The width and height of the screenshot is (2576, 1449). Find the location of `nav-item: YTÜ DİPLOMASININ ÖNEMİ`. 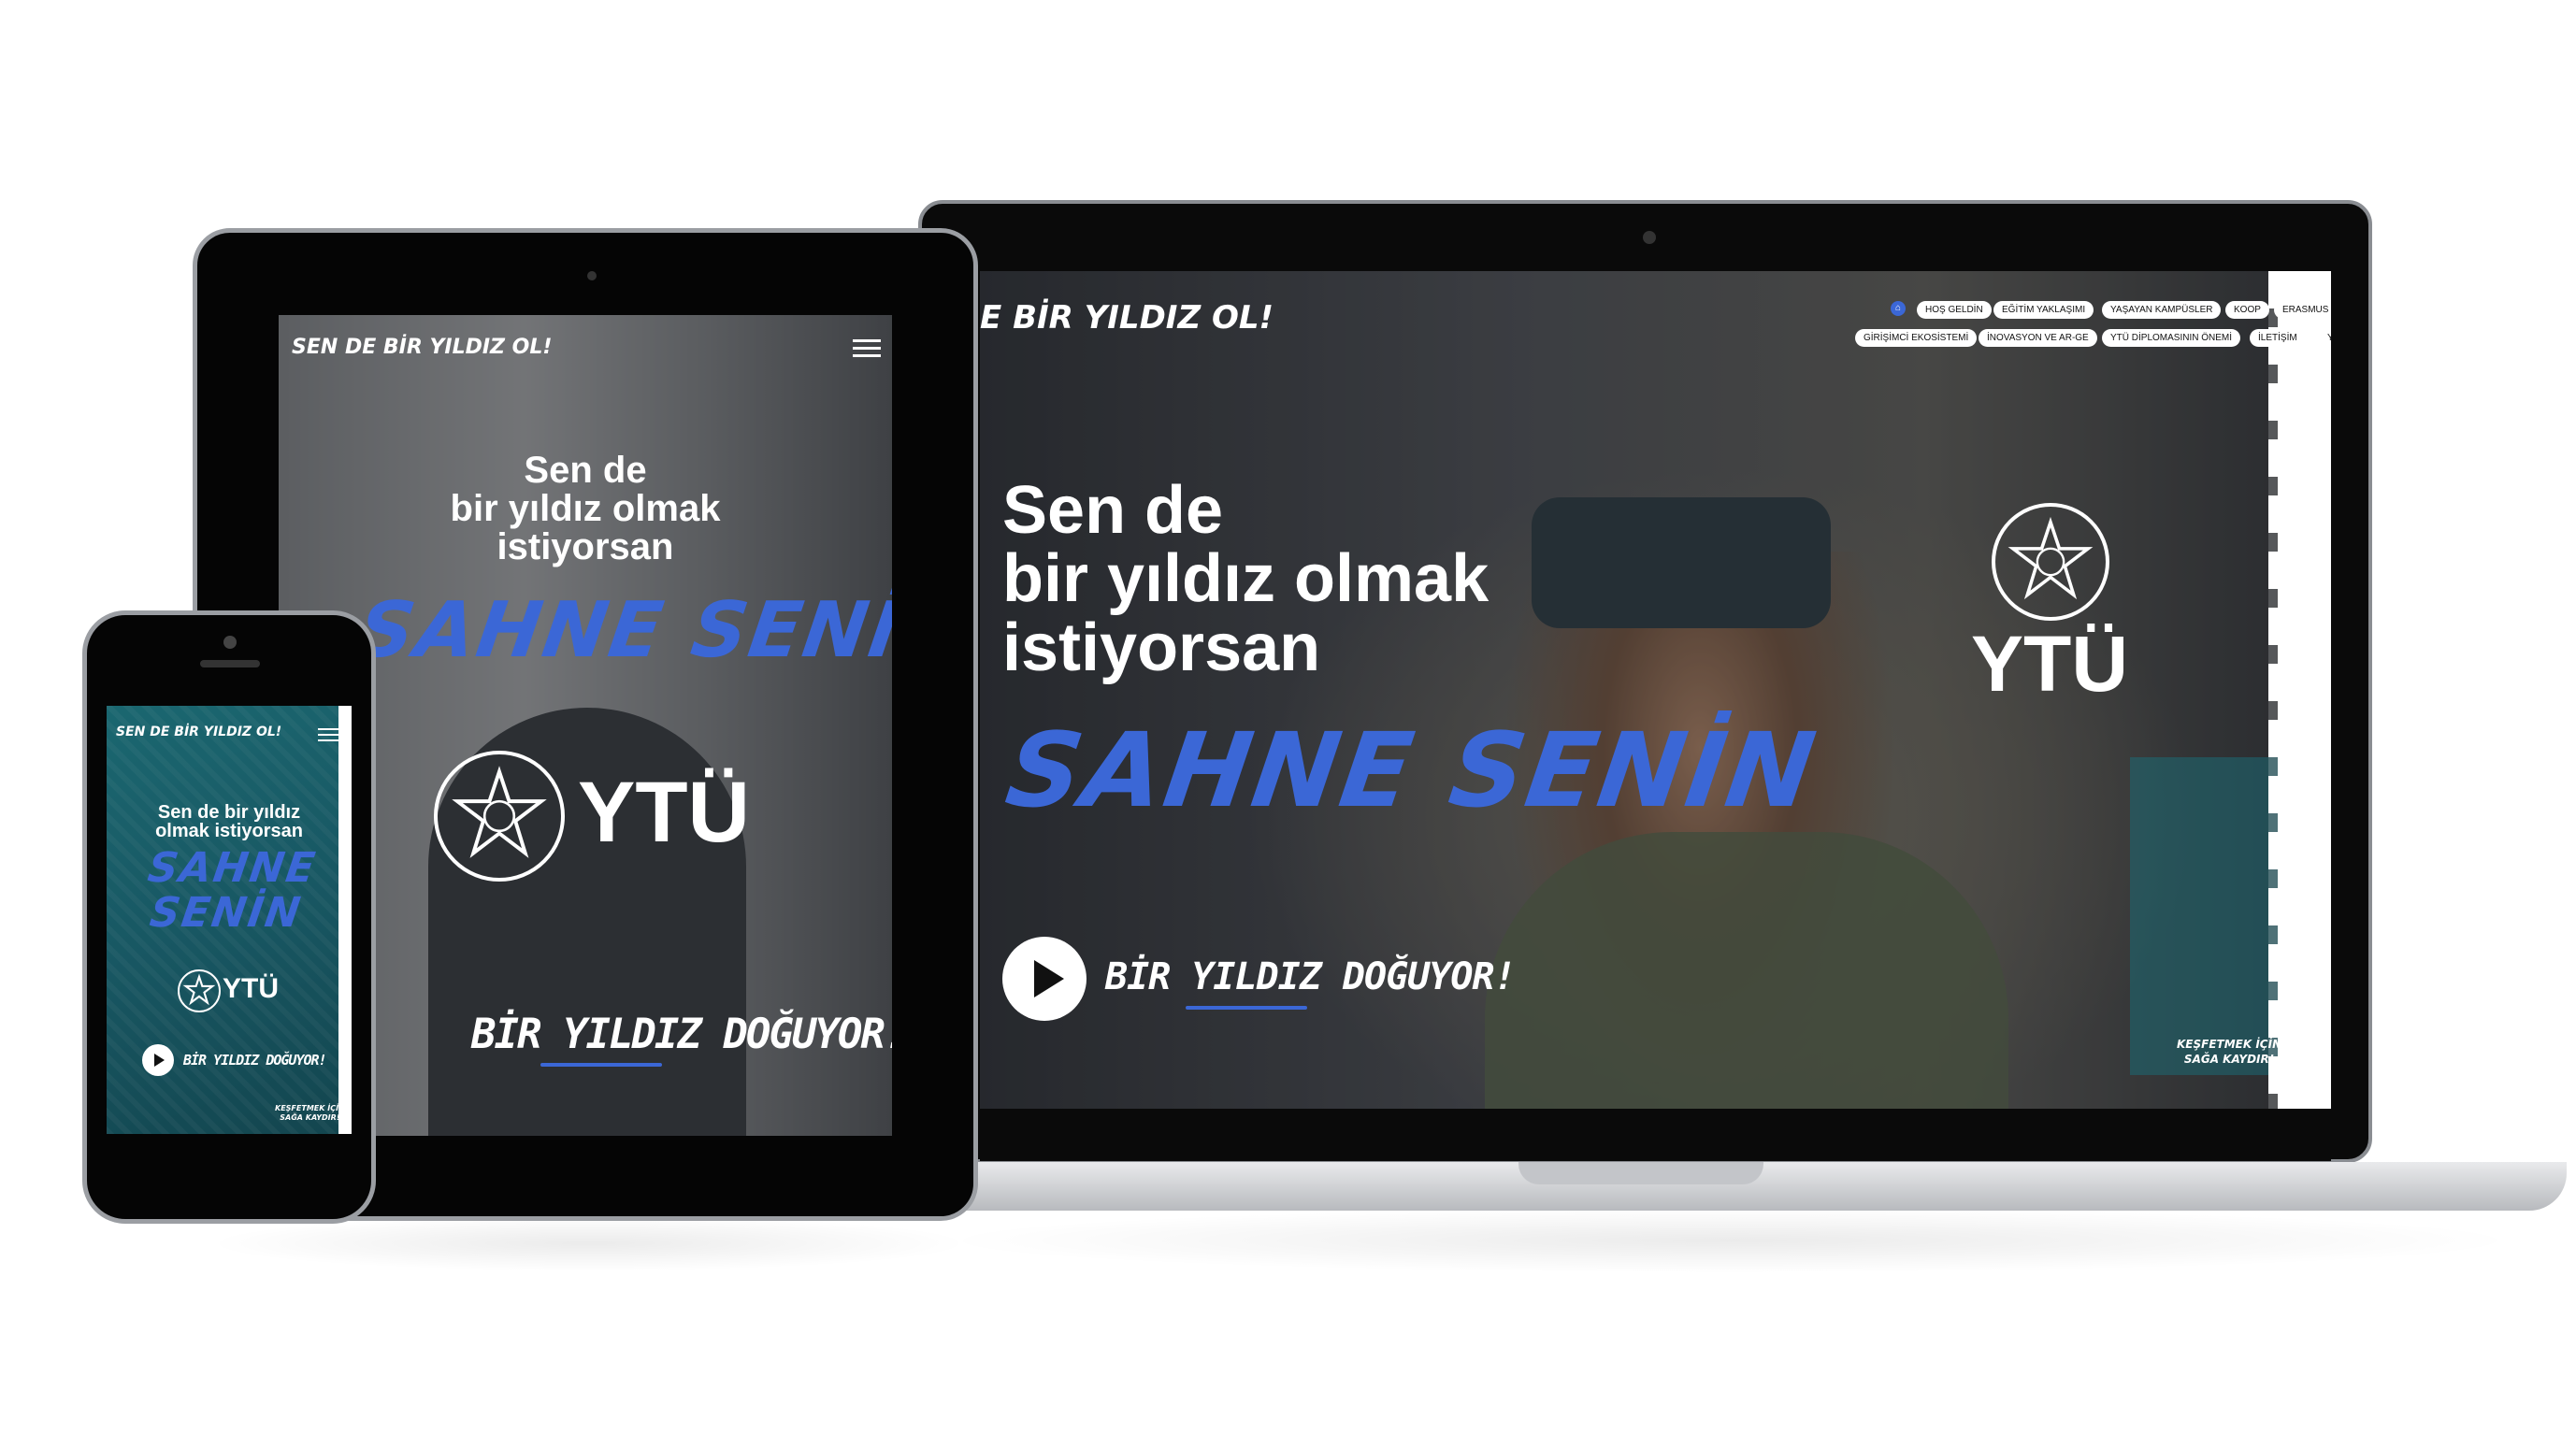

nav-item: YTÜ DİPLOMASININ ÖNEMİ is located at coordinates (2172, 338).